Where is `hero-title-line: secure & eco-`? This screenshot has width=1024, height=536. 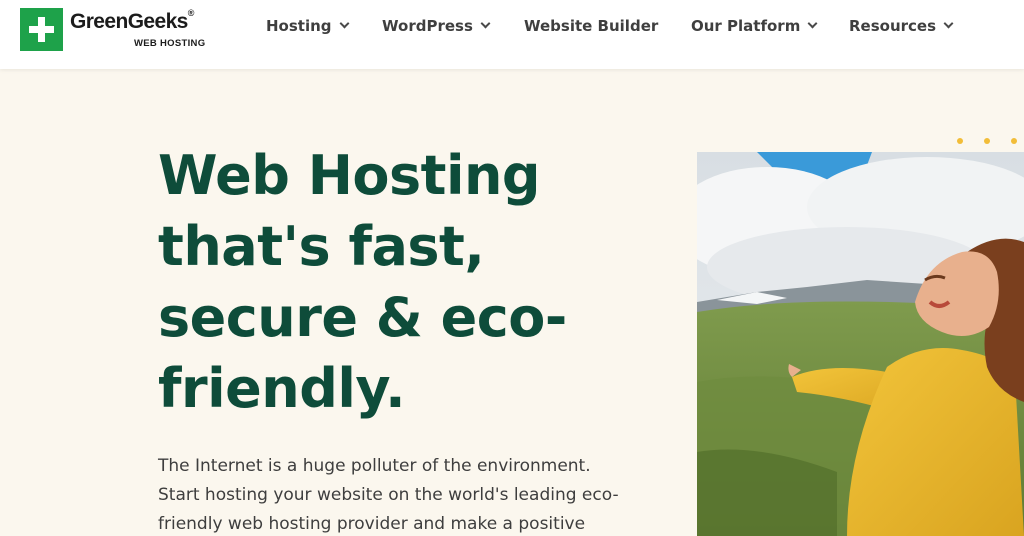 hero-title-line: secure & eco- is located at coordinates (362, 317).